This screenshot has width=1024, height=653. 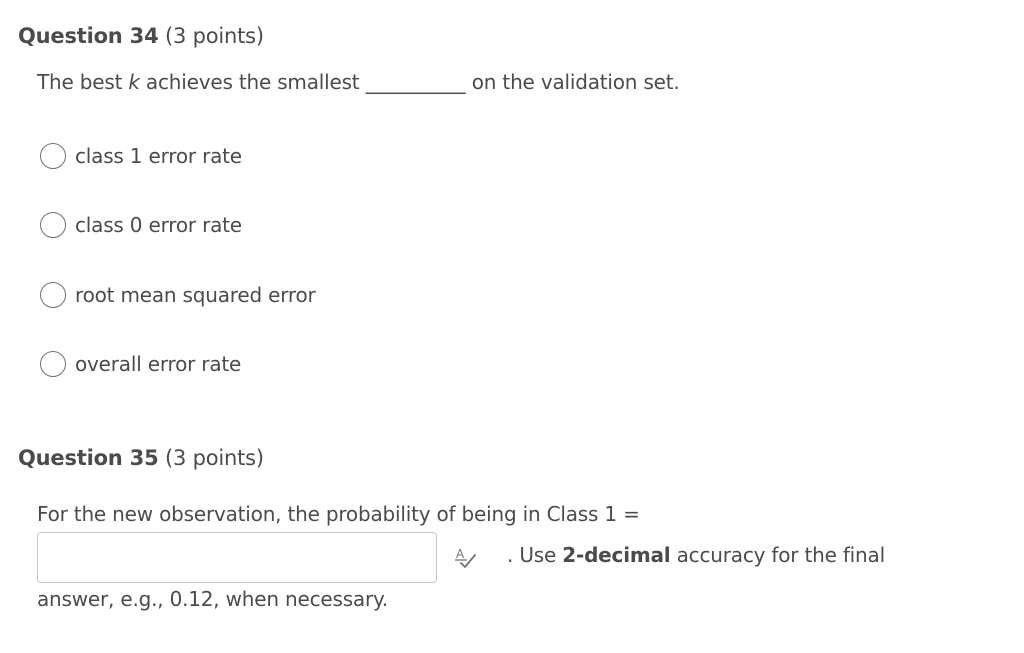 What do you see at coordinates (415, 82) in the screenshot?
I see `fill-in-blank: __________` at bounding box center [415, 82].